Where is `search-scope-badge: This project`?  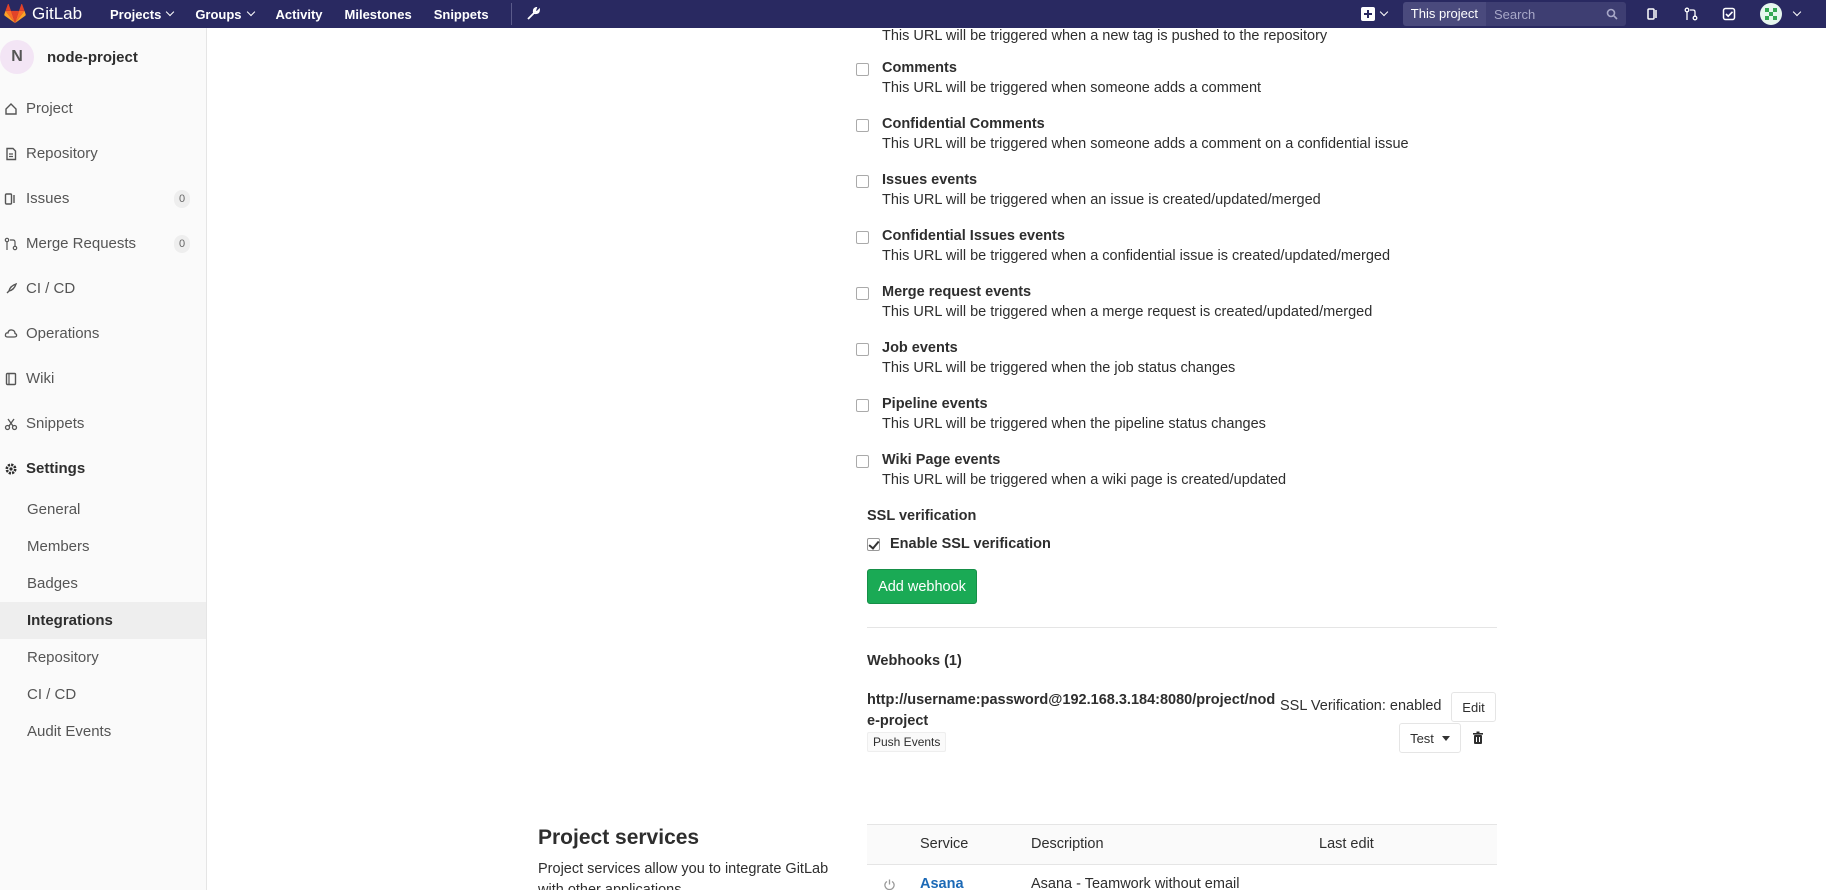
search-scope-badge: This project is located at coordinates (1444, 14).